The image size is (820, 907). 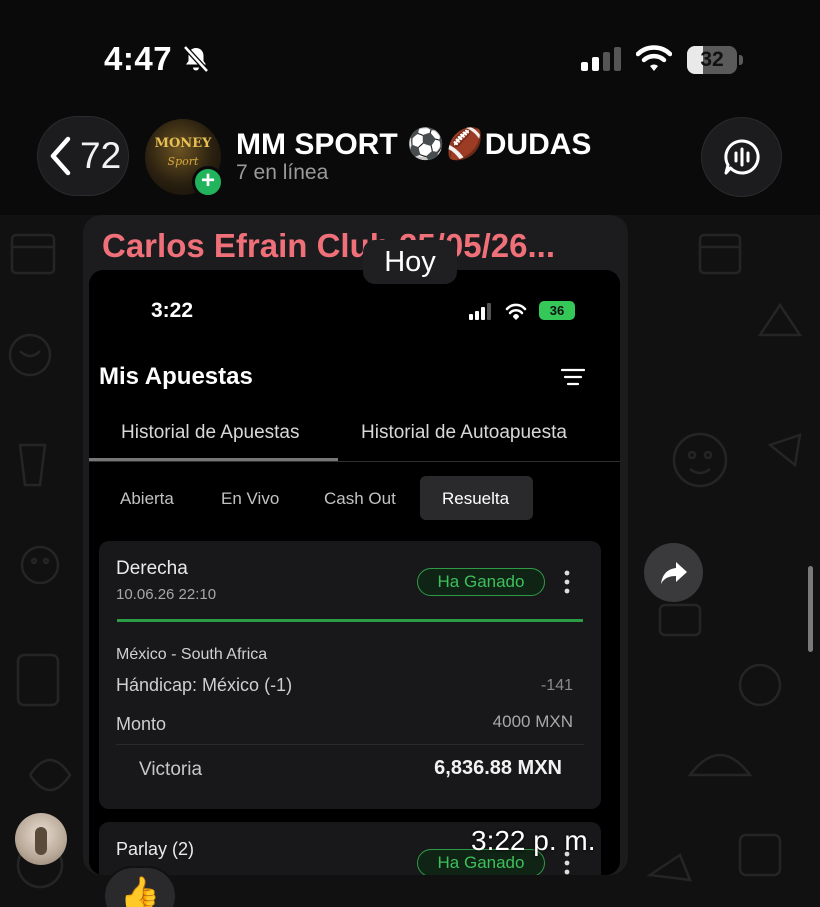 I want to click on plus-icon: +, so click(x=208, y=182).